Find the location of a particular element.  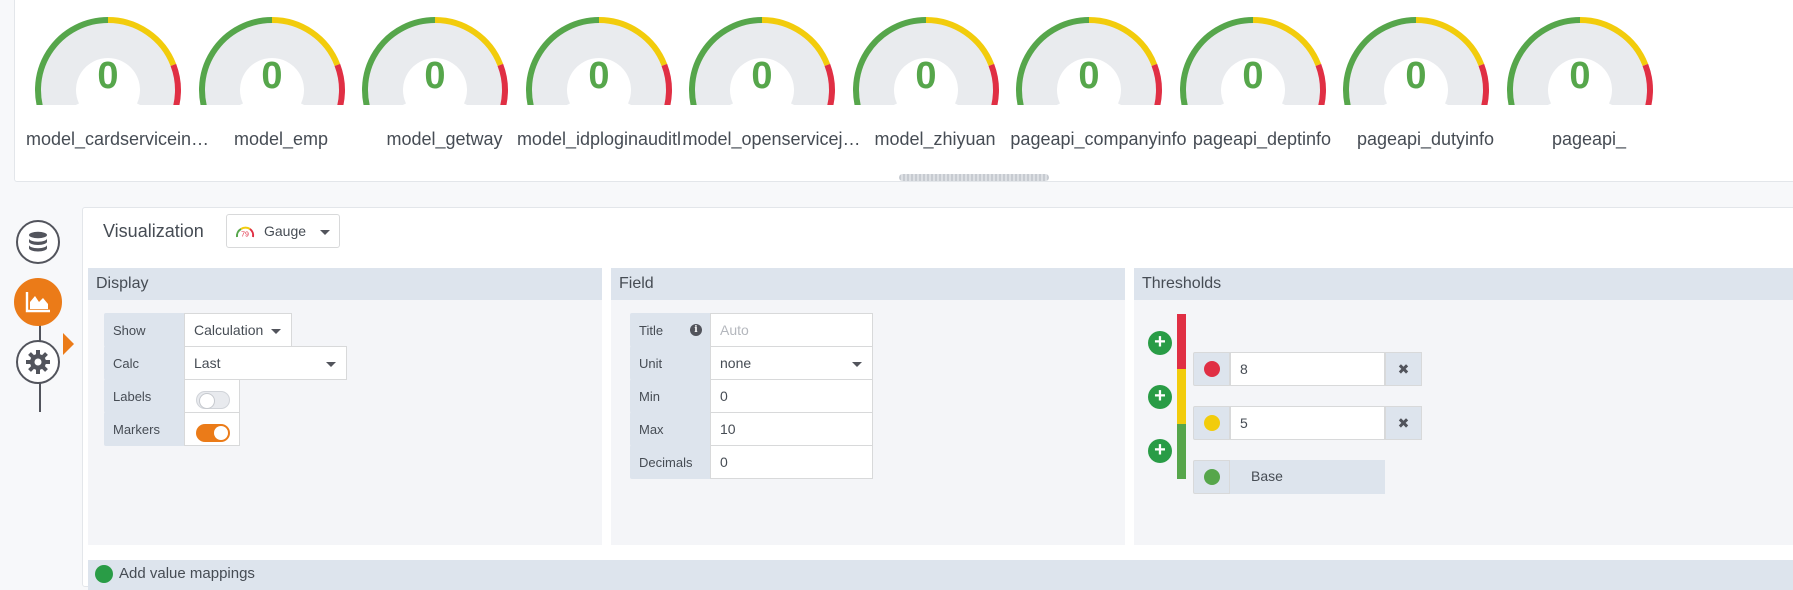

visualization-heading: Visualization is located at coordinates (153, 231).